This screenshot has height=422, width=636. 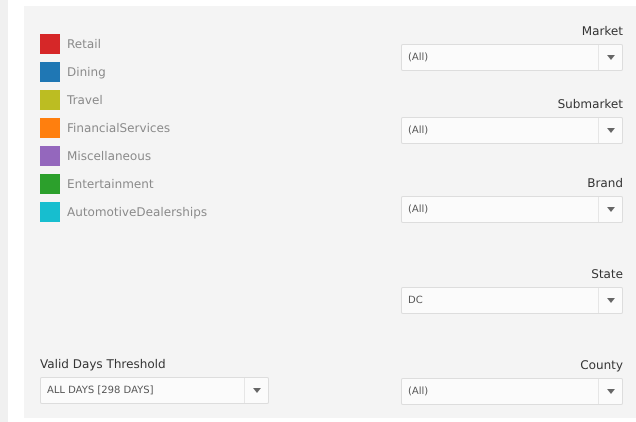 I want to click on filter-label: State, so click(x=607, y=274).